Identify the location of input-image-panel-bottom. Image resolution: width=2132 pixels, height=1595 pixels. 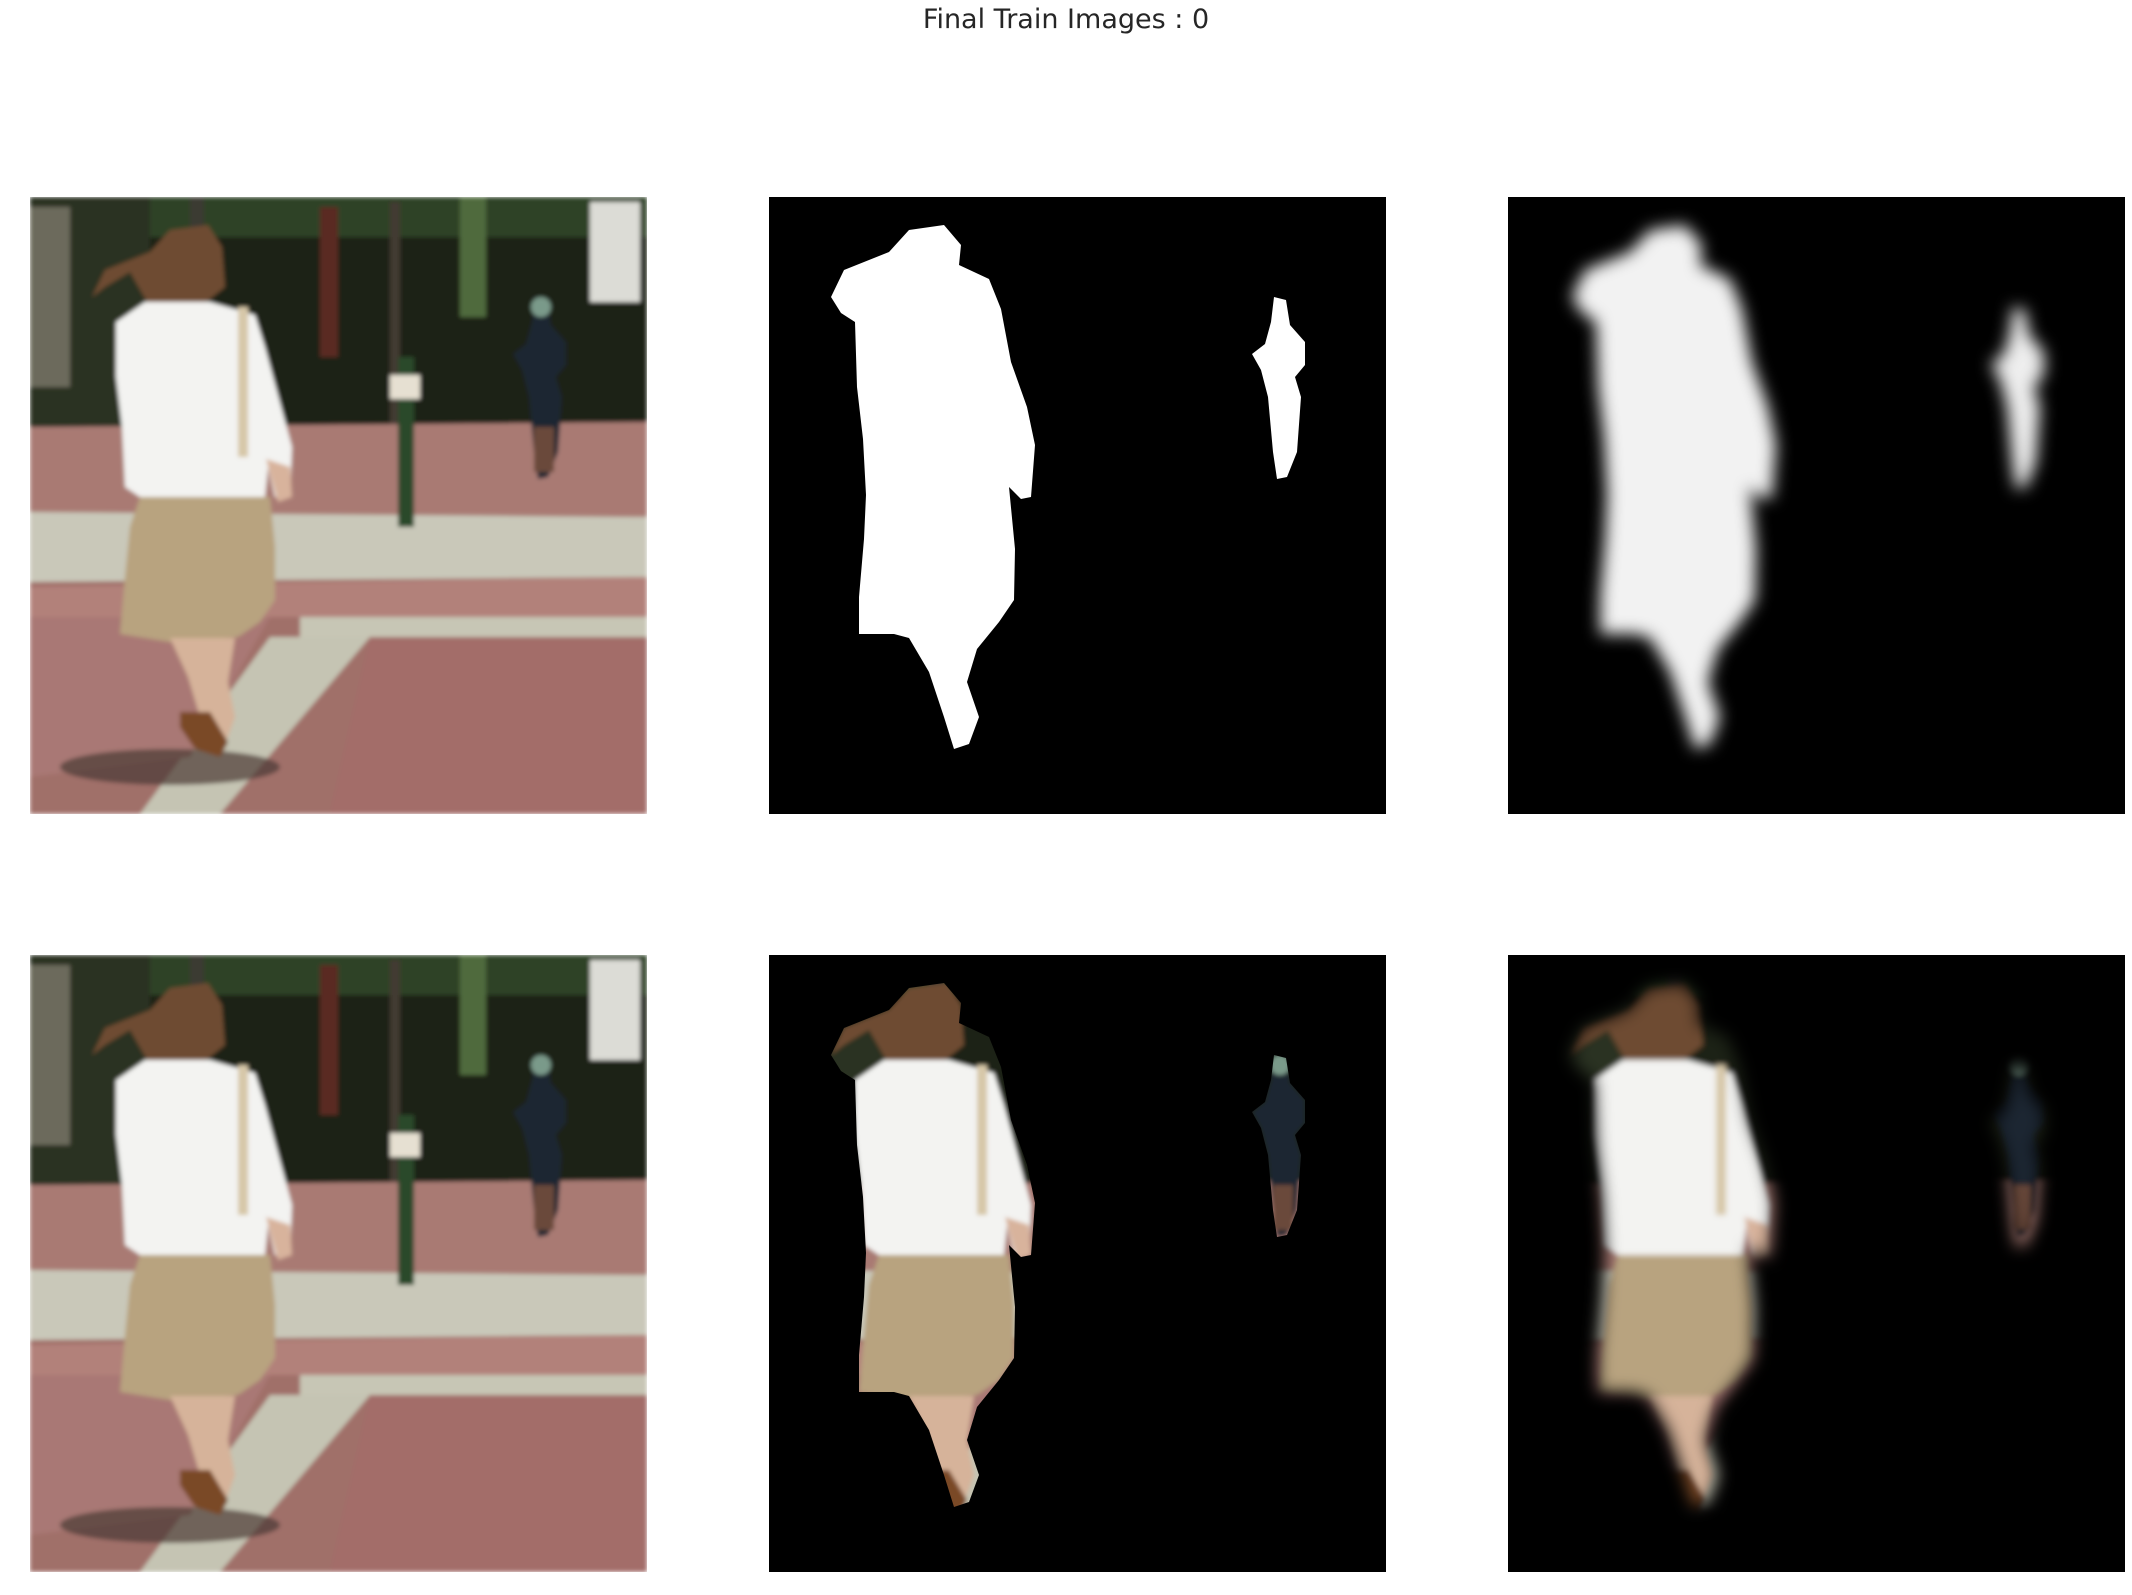
(338, 1263).